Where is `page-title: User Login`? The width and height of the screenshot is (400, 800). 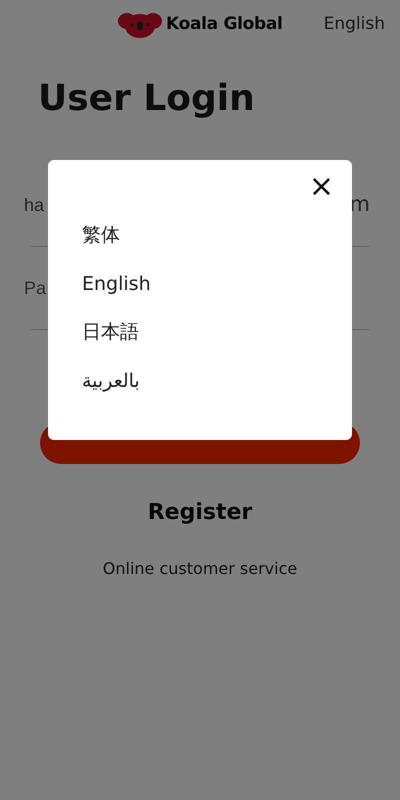 page-title: User Login is located at coordinates (147, 99).